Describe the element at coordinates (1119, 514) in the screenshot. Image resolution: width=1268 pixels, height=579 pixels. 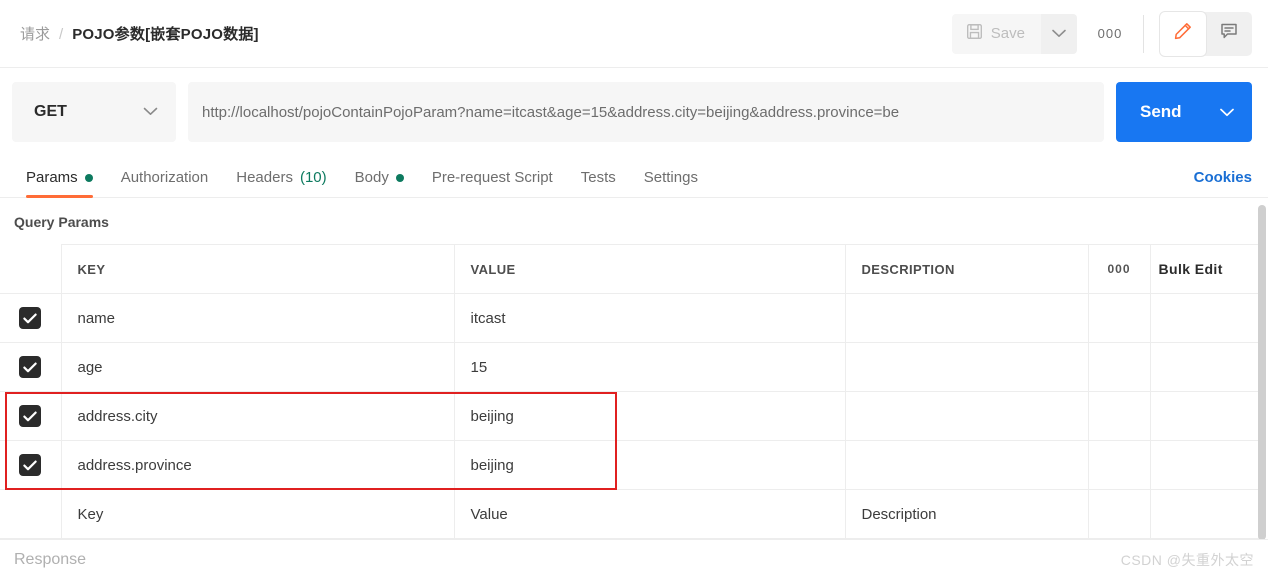
I see `new-row-spacer-dots` at that location.